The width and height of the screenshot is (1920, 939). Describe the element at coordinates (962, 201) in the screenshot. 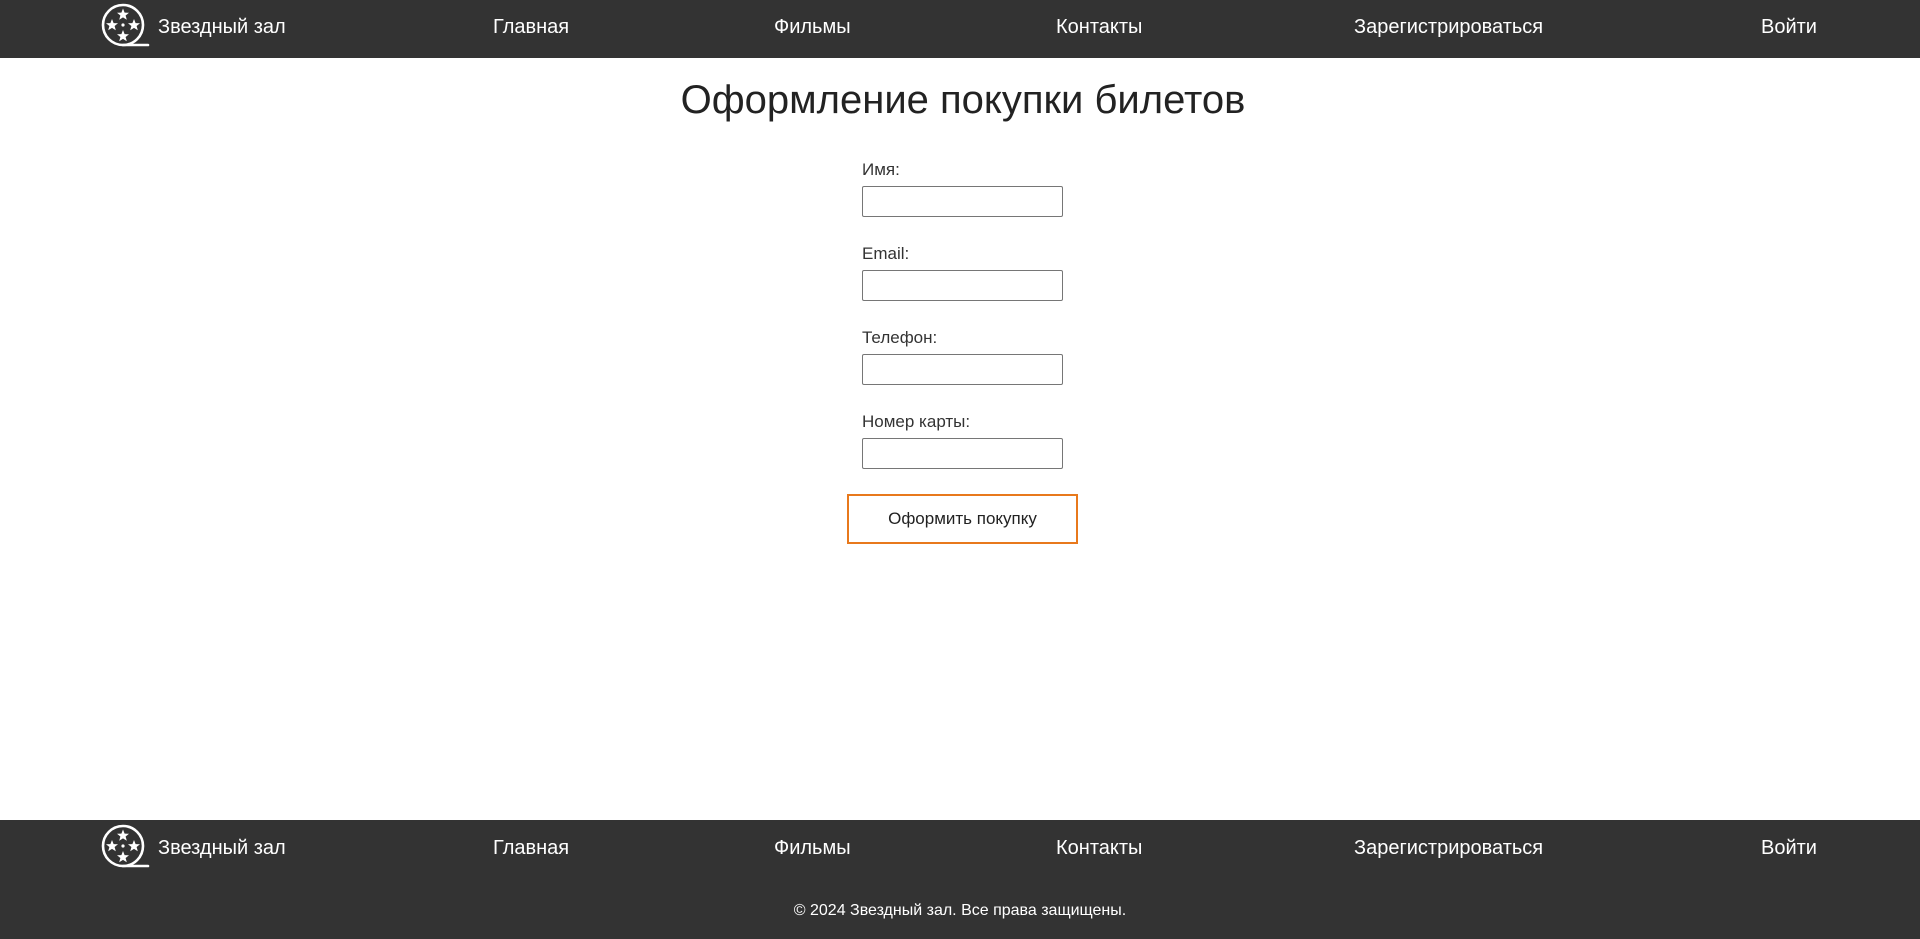

I see `name-input` at that location.